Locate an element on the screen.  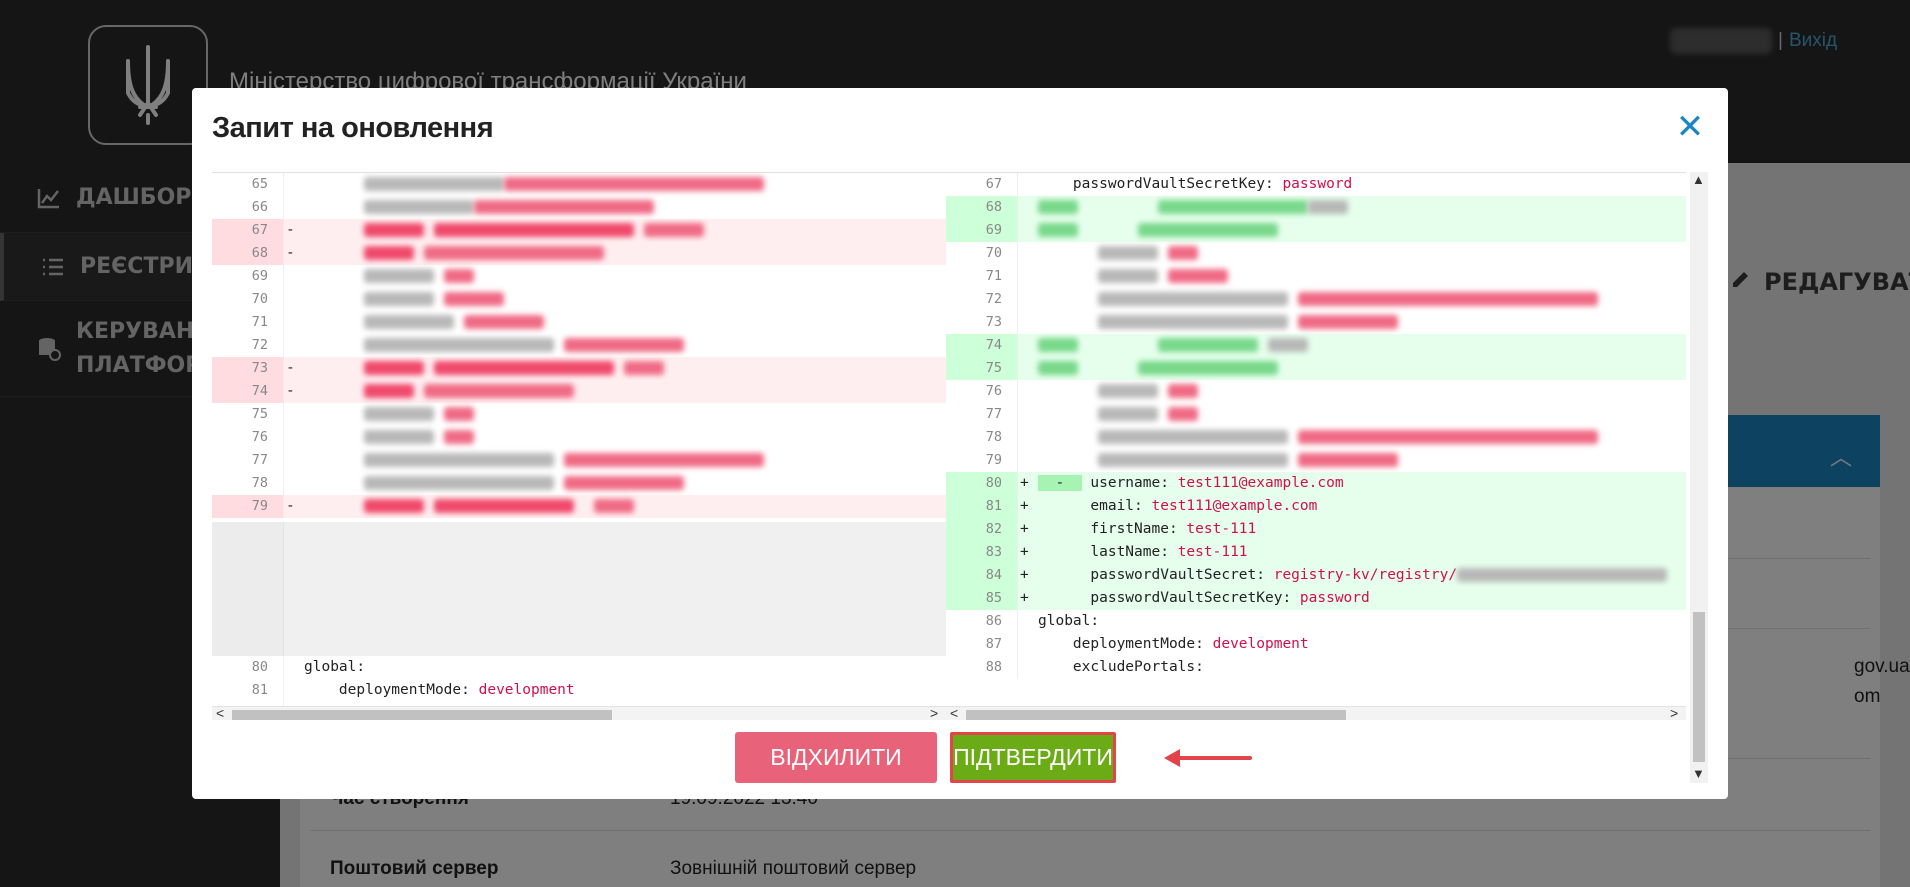
diff-line: 73 is located at coordinates (1316, 322).